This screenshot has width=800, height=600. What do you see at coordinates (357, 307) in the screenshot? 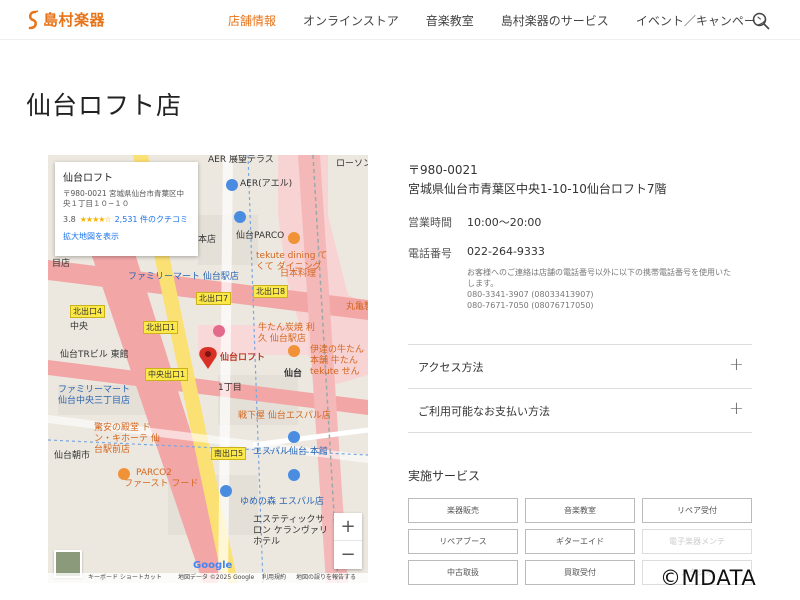
I see `map-label-marumitsu: 丸亀製` at bounding box center [357, 307].